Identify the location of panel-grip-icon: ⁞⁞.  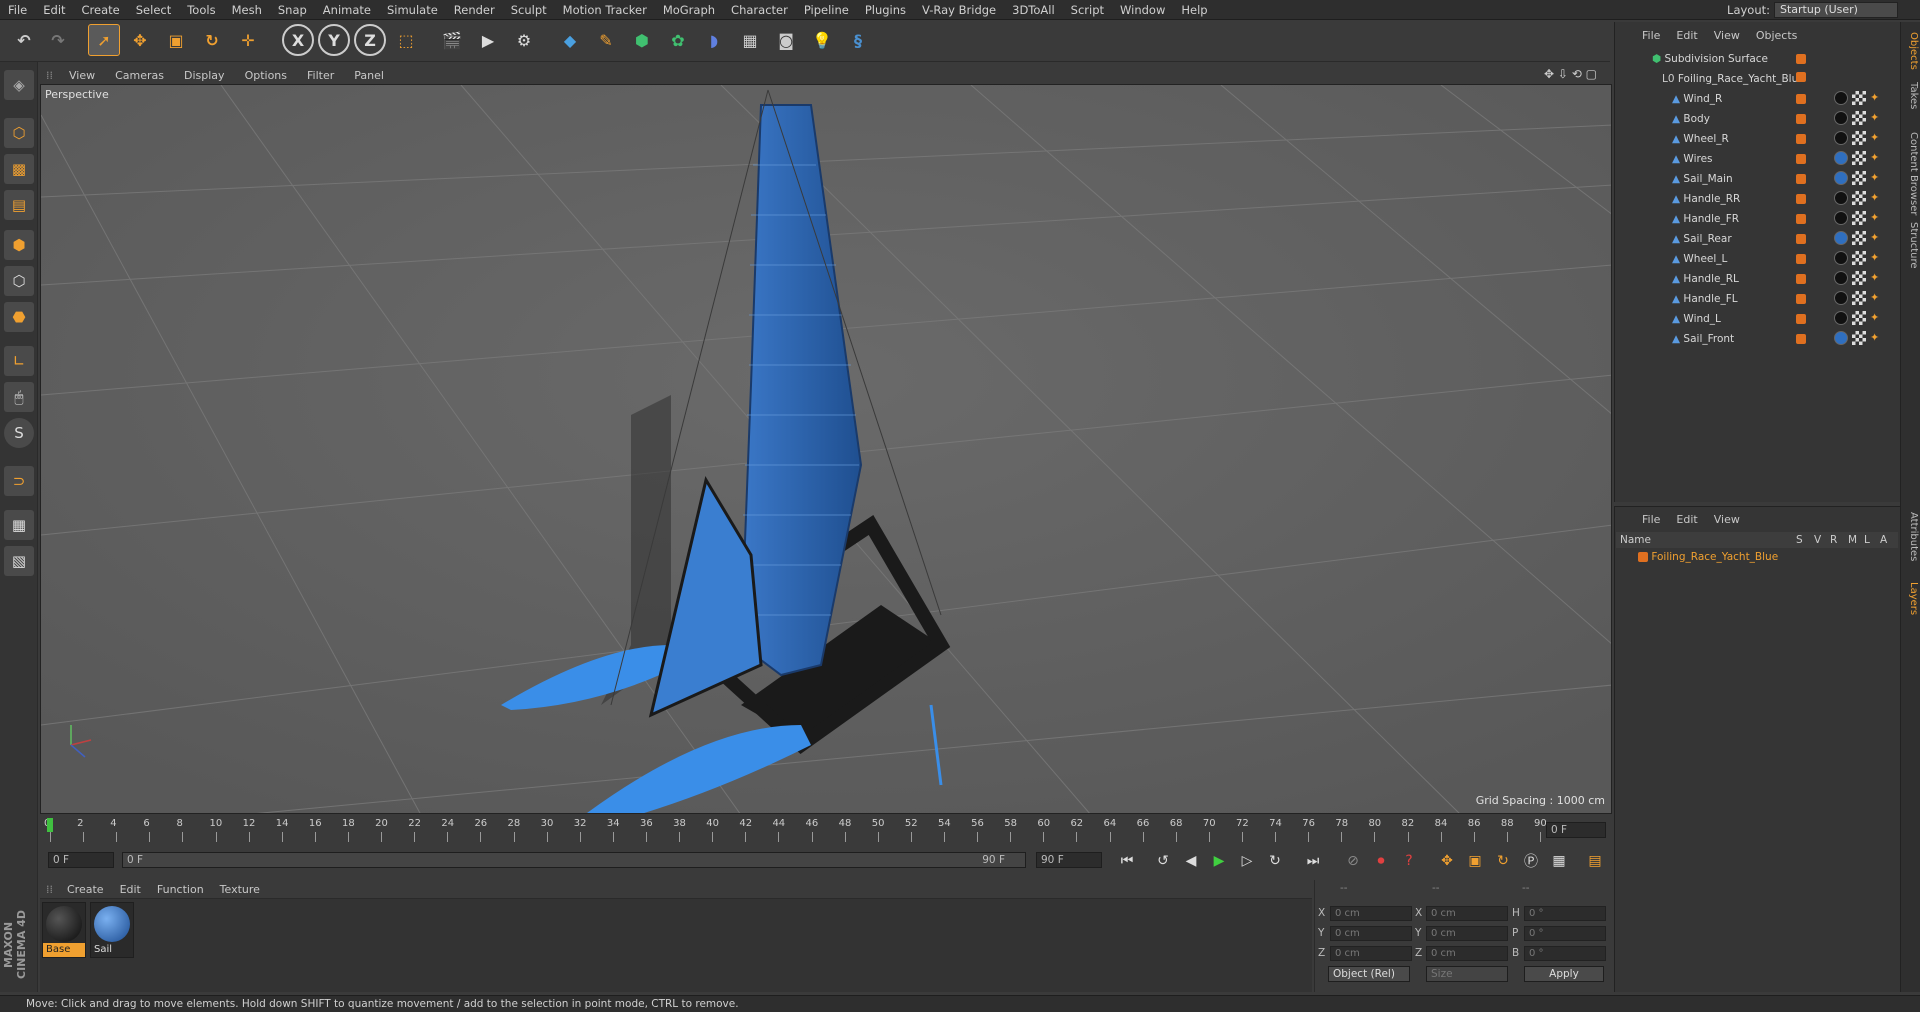
(49, 889).